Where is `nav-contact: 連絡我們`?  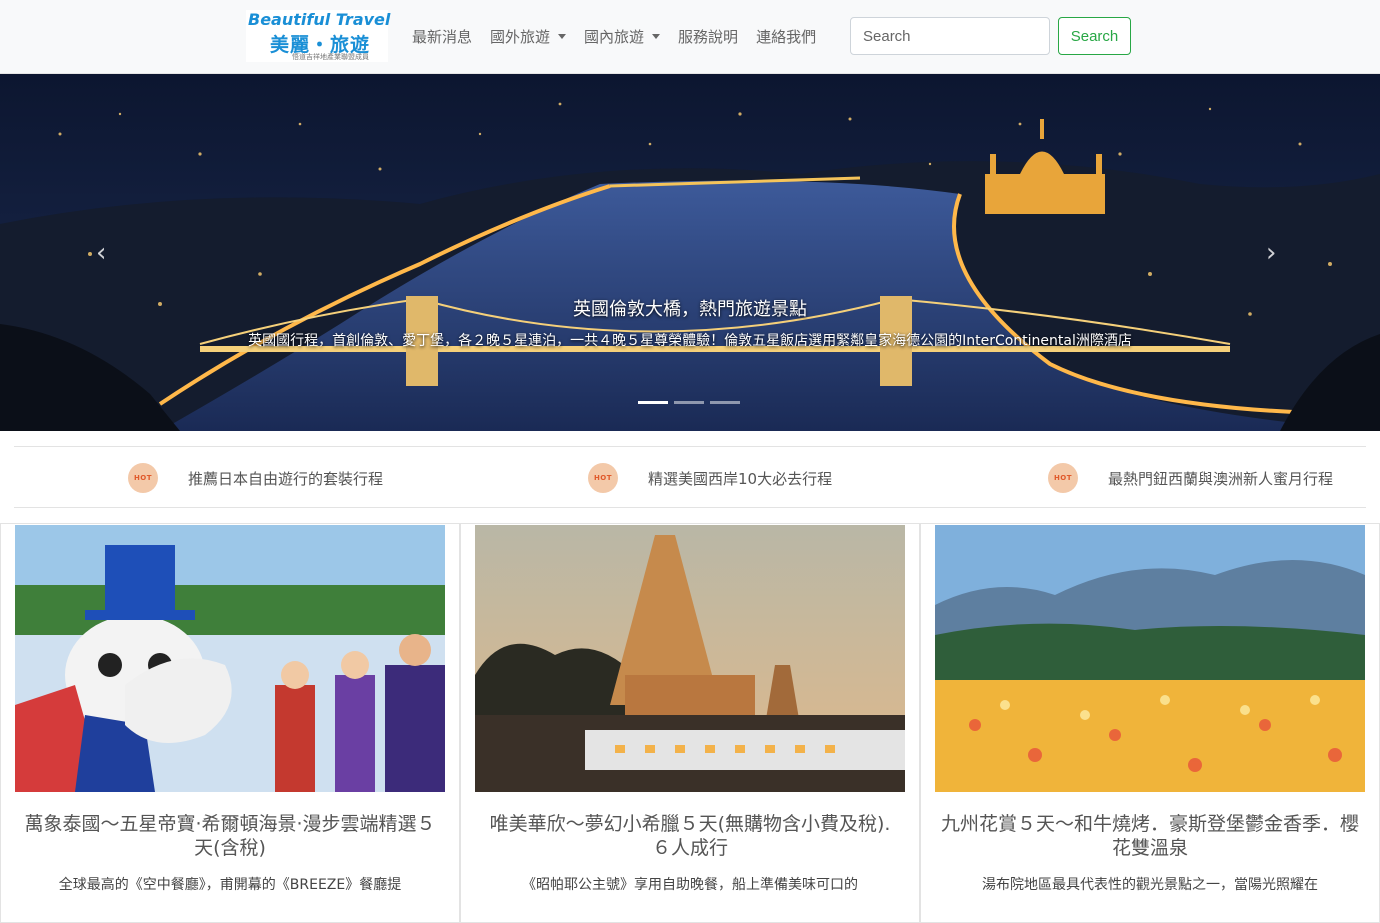
nav-contact: 連絡我們 is located at coordinates (786, 36).